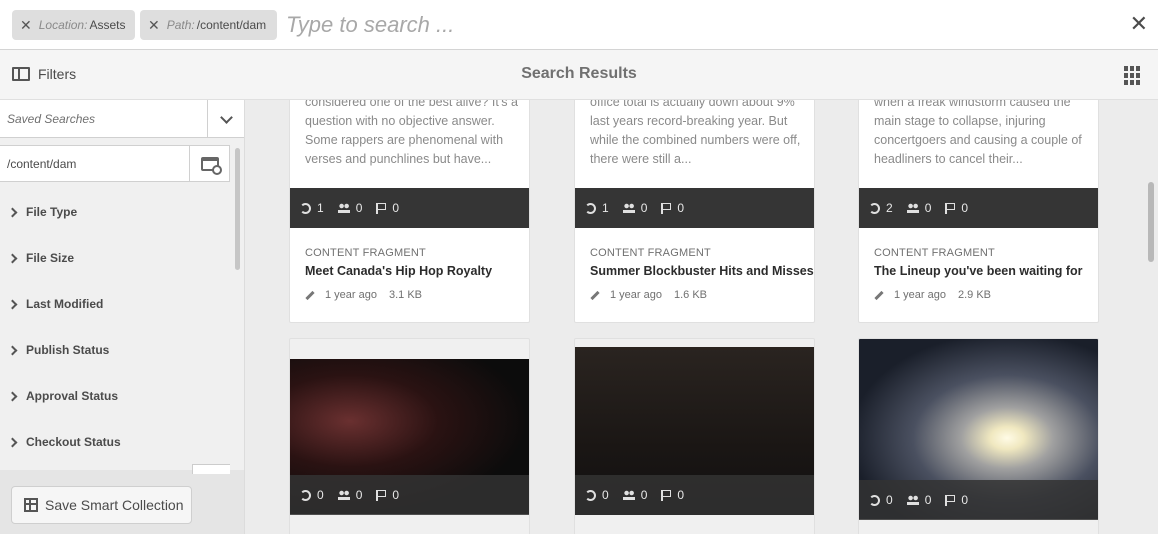 The image size is (1158, 534). Describe the element at coordinates (115, 212) in the screenshot. I see `facet-file-type: File Type` at that location.